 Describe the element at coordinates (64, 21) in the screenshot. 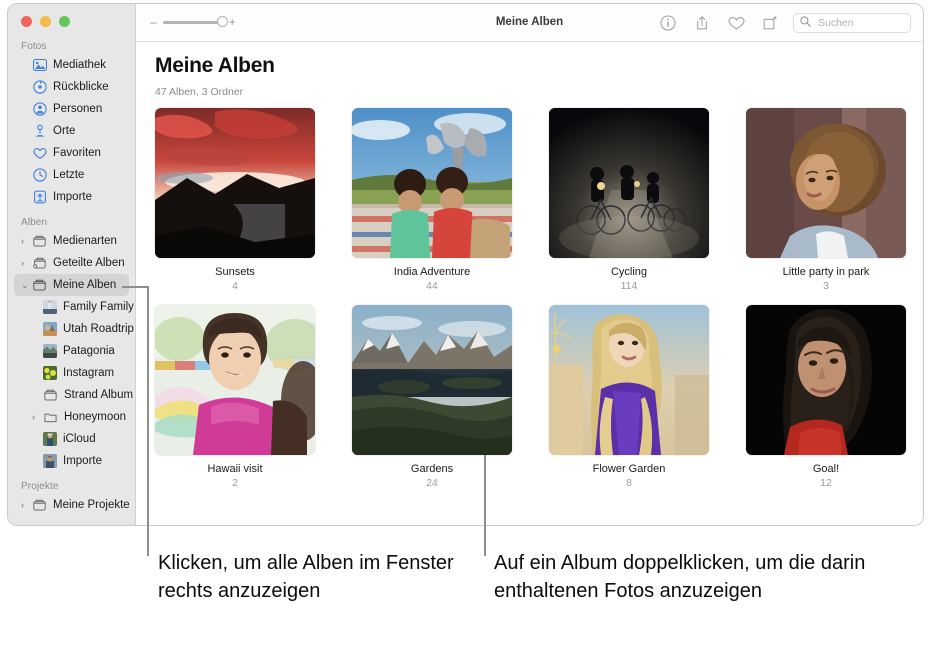

I see `zoom-button` at that location.